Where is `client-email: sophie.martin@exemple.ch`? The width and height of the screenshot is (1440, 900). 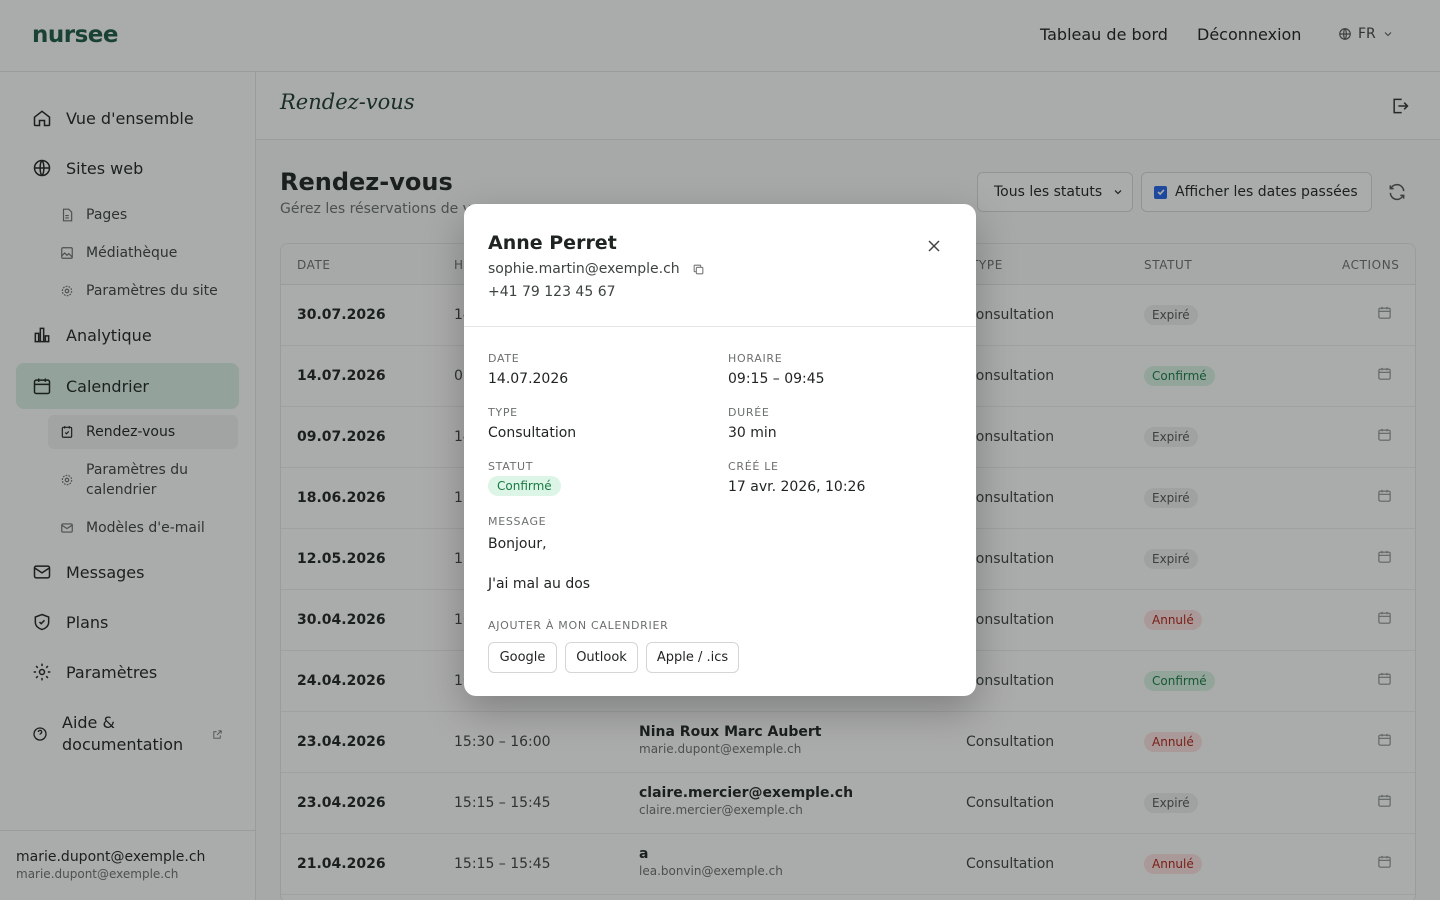 client-email: sophie.martin@exemple.ch is located at coordinates (584, 269).